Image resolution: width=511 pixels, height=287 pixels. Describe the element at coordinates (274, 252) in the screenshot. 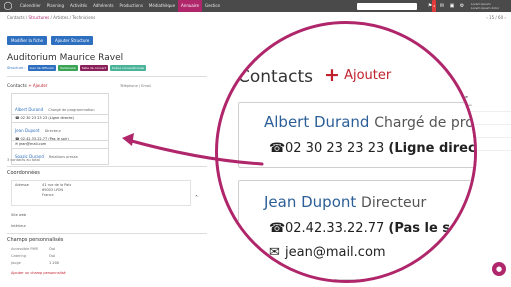

I see `email-icon: ✉` at that location.